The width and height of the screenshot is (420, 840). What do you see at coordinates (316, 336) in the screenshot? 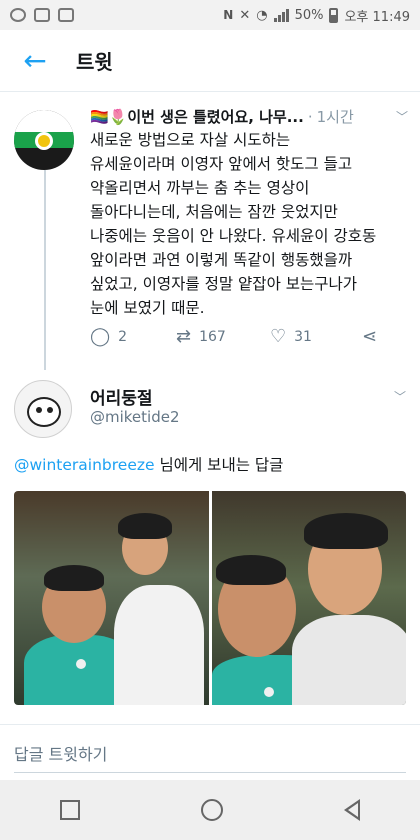
I see `like-button: ♡ 31` at bounding box center [316, 336].